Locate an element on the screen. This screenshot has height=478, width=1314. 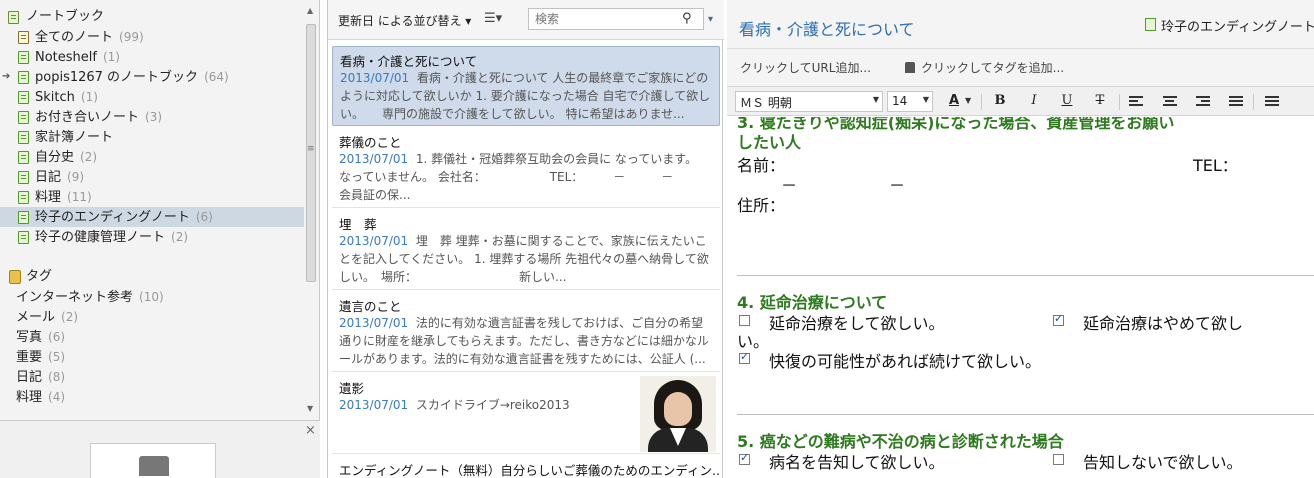
note-title: 看病・介護と死について is located at coordinates (409, 61).